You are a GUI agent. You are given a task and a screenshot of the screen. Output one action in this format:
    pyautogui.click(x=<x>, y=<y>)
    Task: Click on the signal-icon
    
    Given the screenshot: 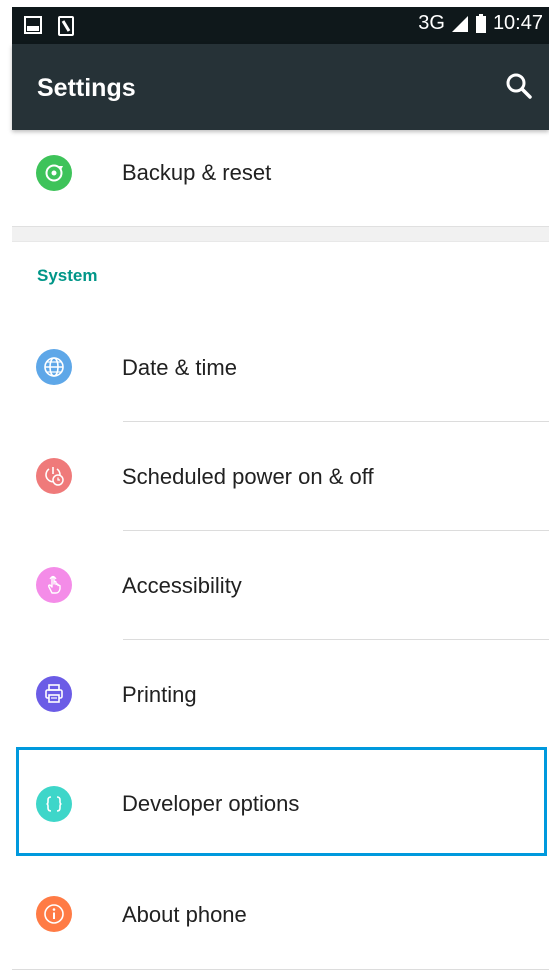 What is the action you would take?
    pyautogui.click(x=459, y=23)
    